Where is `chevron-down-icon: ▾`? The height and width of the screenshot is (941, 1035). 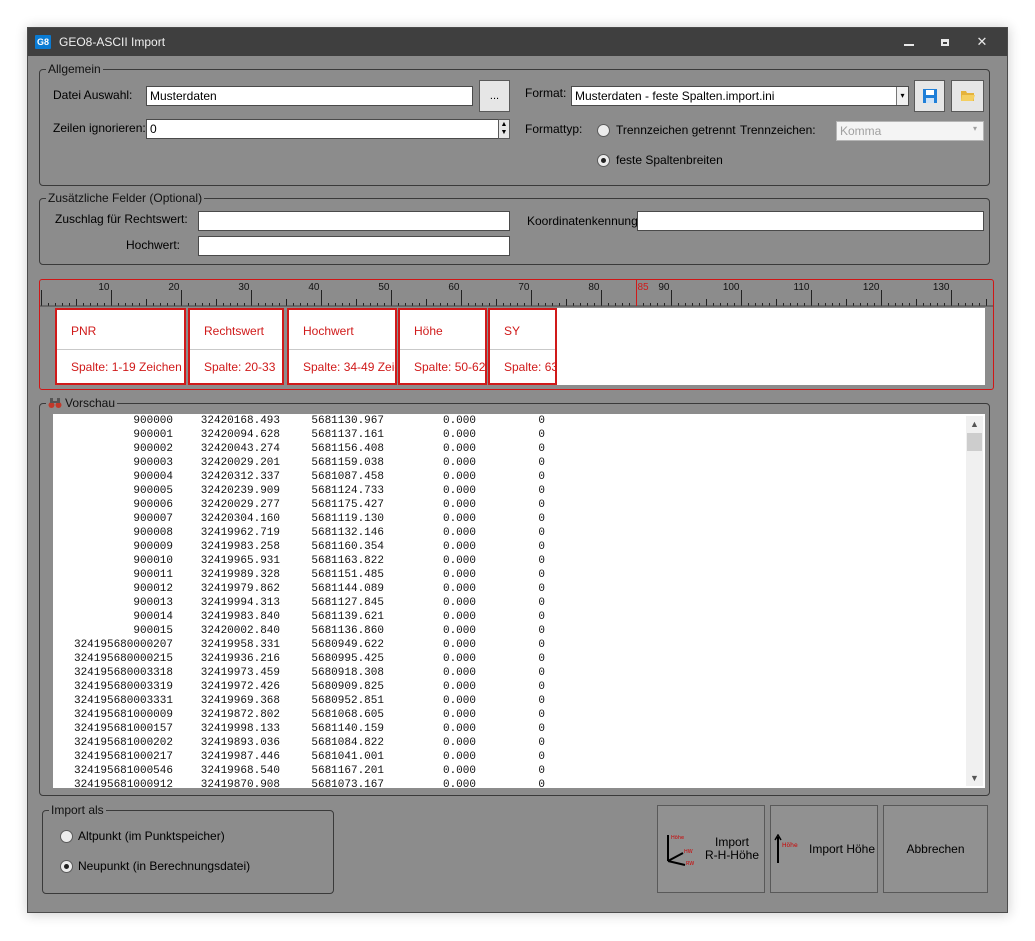 chevron-down-icon: ▾ is located at coordinates (902, 96).